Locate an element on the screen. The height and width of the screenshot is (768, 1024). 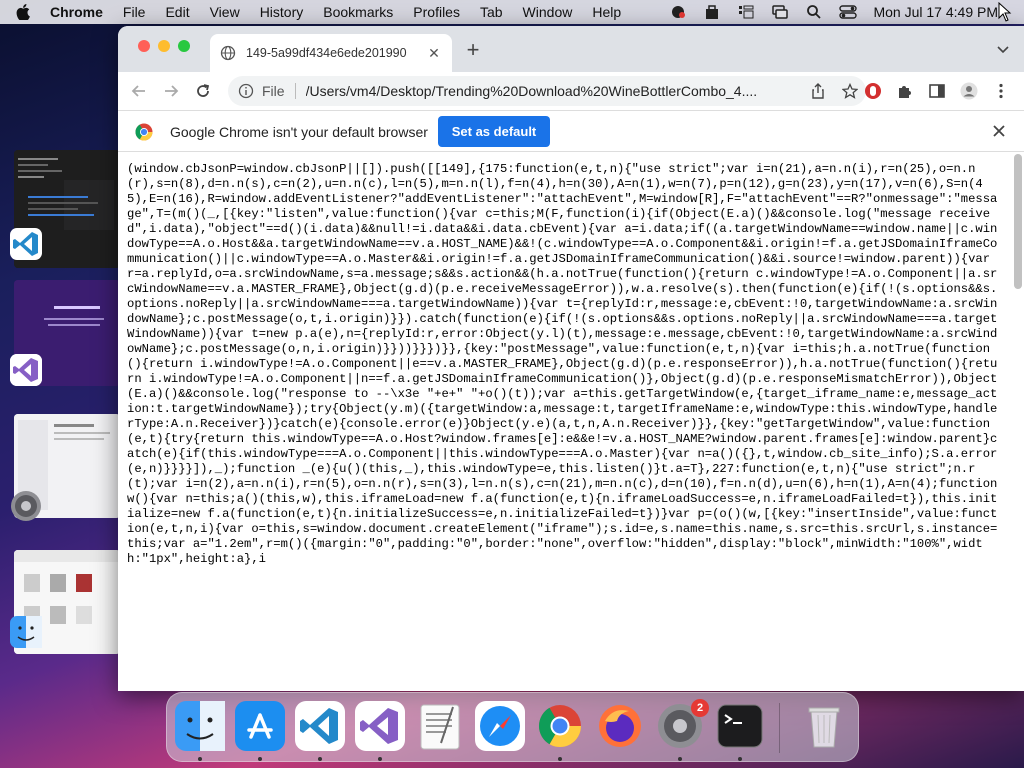
vertical-scrollbar is located at coordinates (1018, 221).